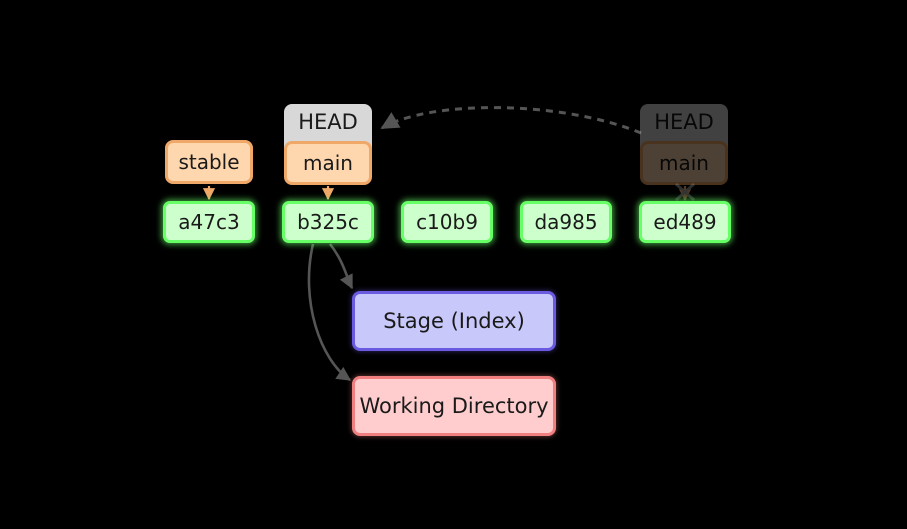  I want to click on commit-node-c10b9: c10b9, so click(447, 222).